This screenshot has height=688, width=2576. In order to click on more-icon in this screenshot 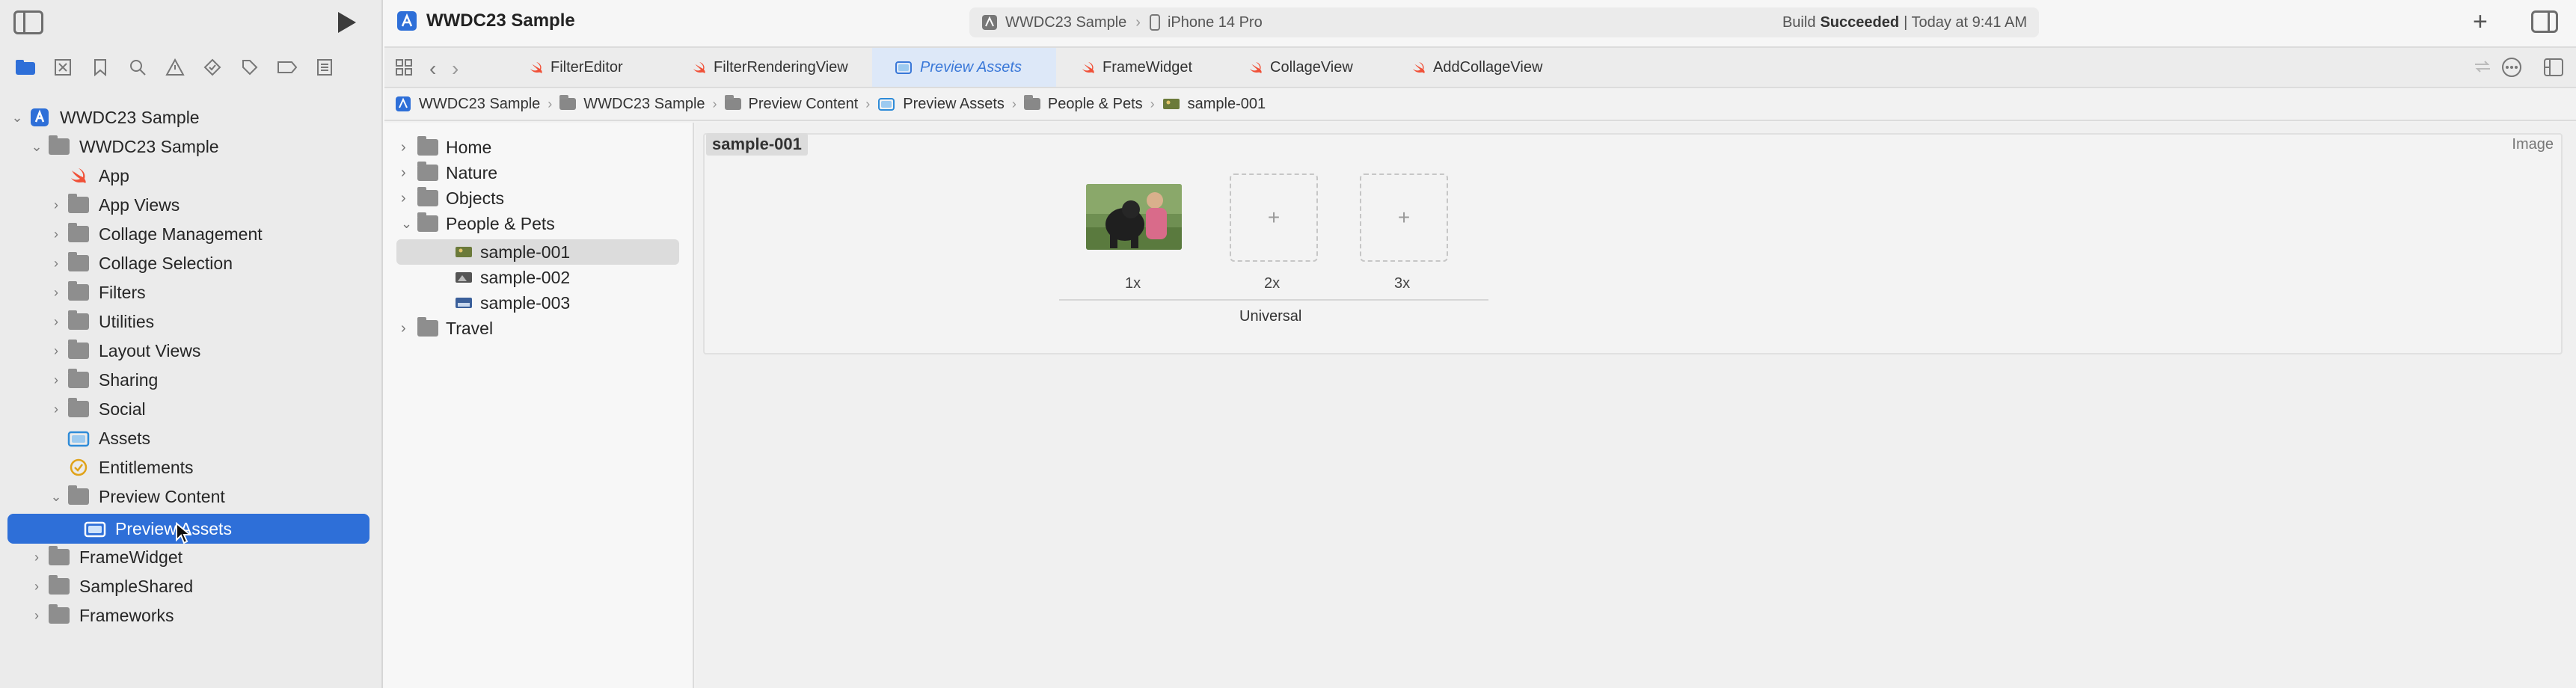, I will do `click(2511, 67)`.